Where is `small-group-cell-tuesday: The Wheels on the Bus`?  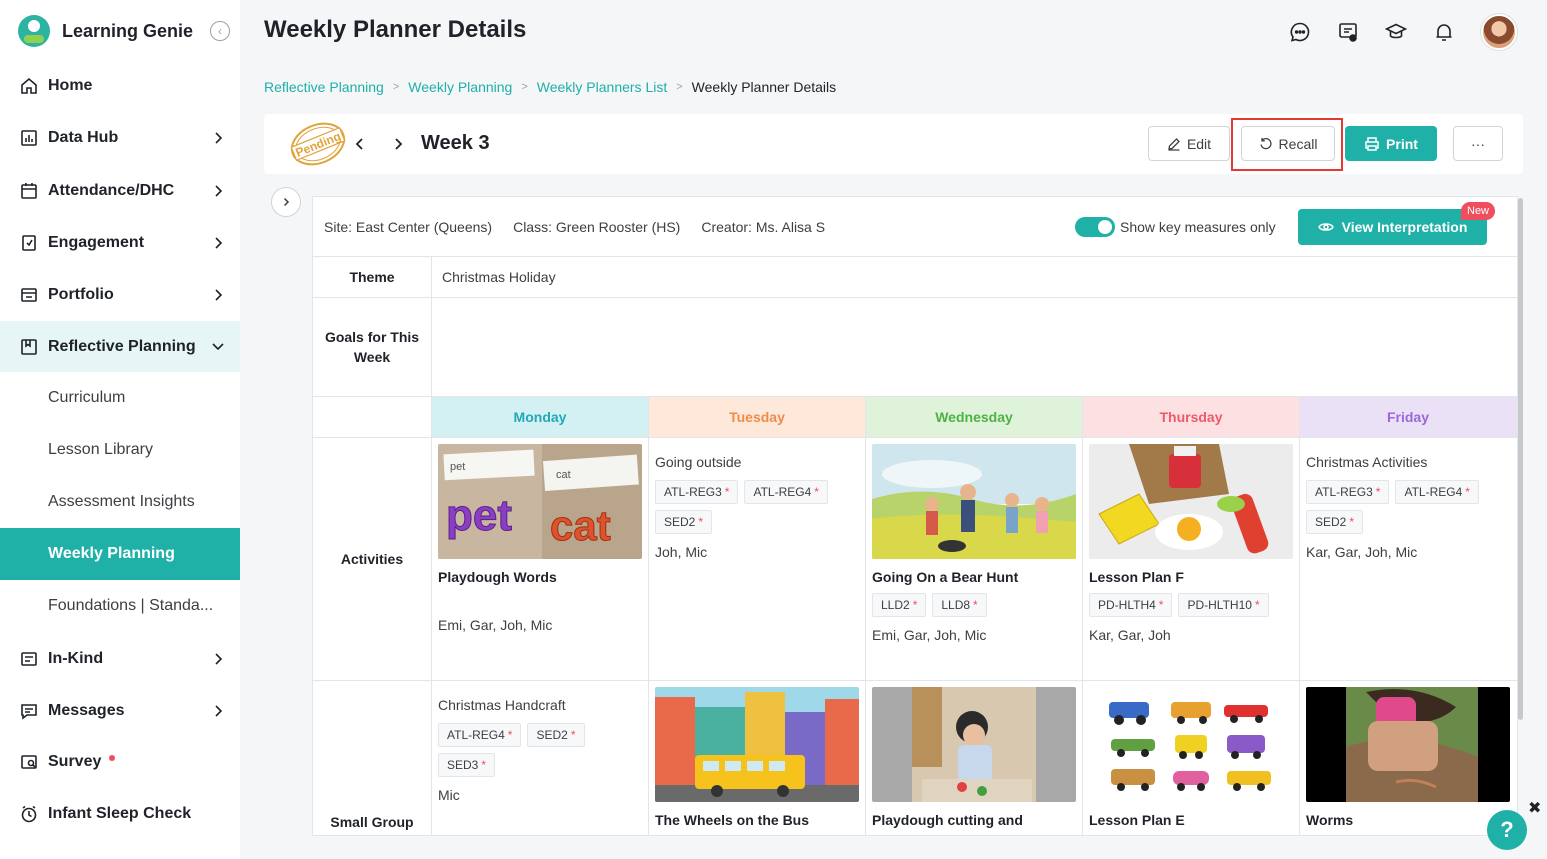 small-group-cell-tuesday: The Wheels on the Bus is located at coordinates (757, 758).